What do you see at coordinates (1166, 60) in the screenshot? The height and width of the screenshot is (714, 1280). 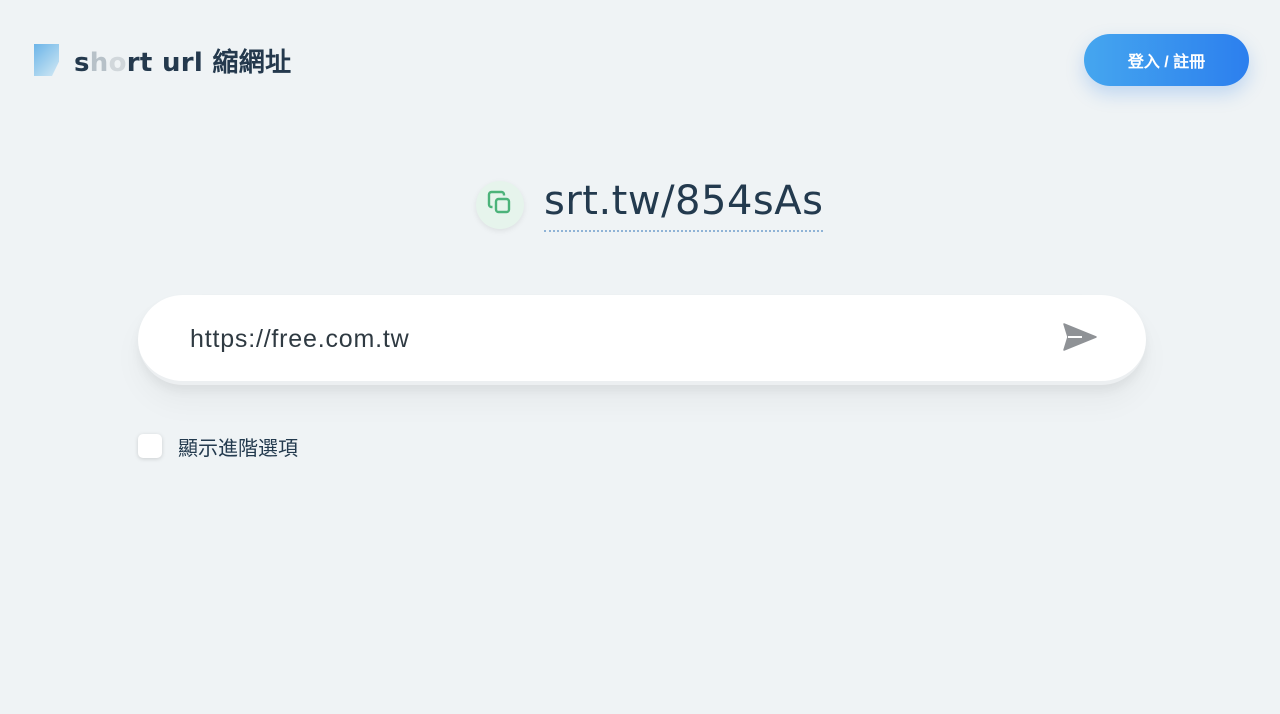 I see `login-register-button: 登入 / 註冊` at bounding box center [1166, 60].